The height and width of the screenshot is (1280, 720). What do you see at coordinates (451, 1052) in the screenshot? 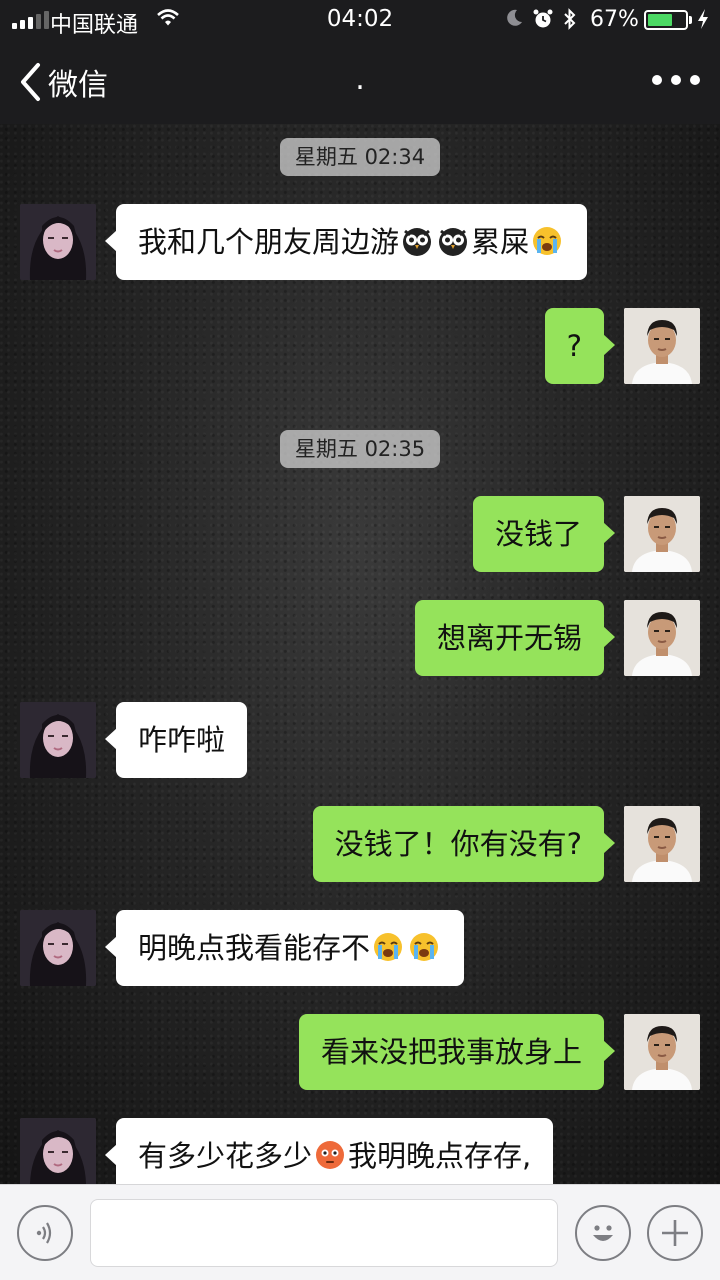
I see `message-text: 看来没把我事放身上` at bounding box center [451, 1052].